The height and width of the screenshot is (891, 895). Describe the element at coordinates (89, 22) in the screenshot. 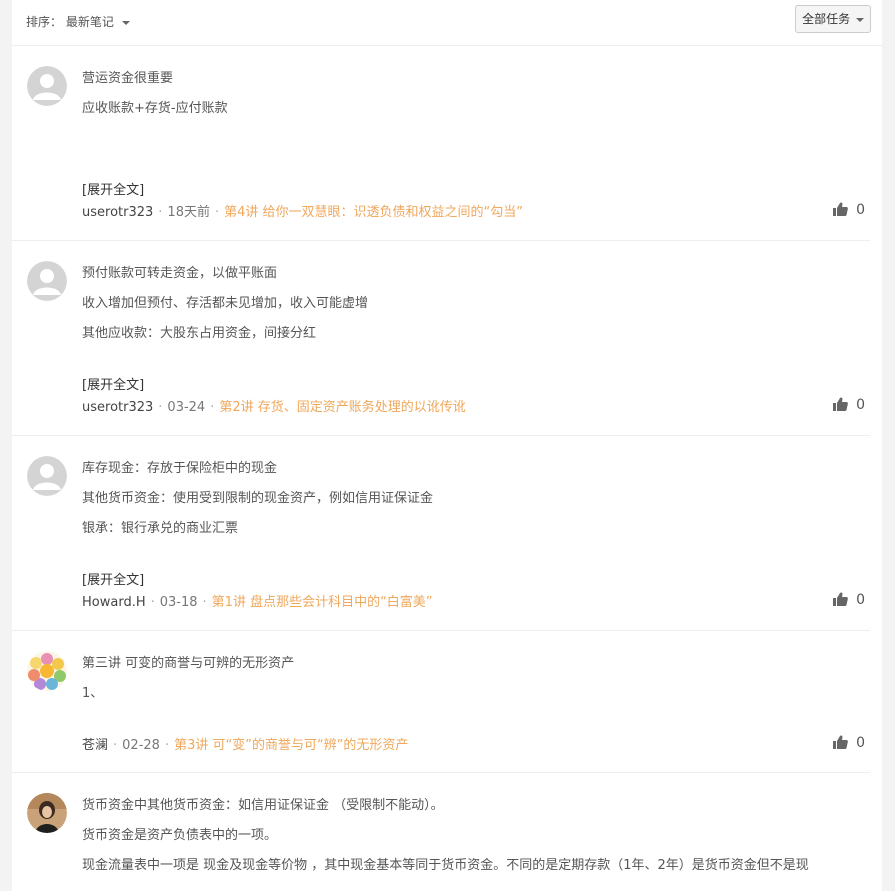

I see `sort-value: 最新笔记` at that location.